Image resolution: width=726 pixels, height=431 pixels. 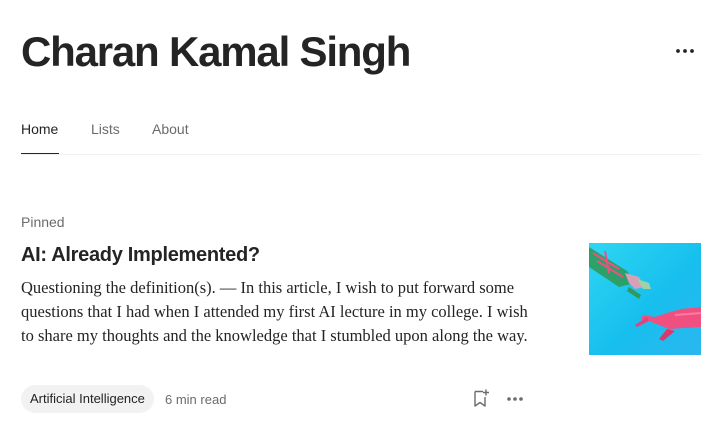 I want to click on tab-home: Home, so click(x=39, y=129).